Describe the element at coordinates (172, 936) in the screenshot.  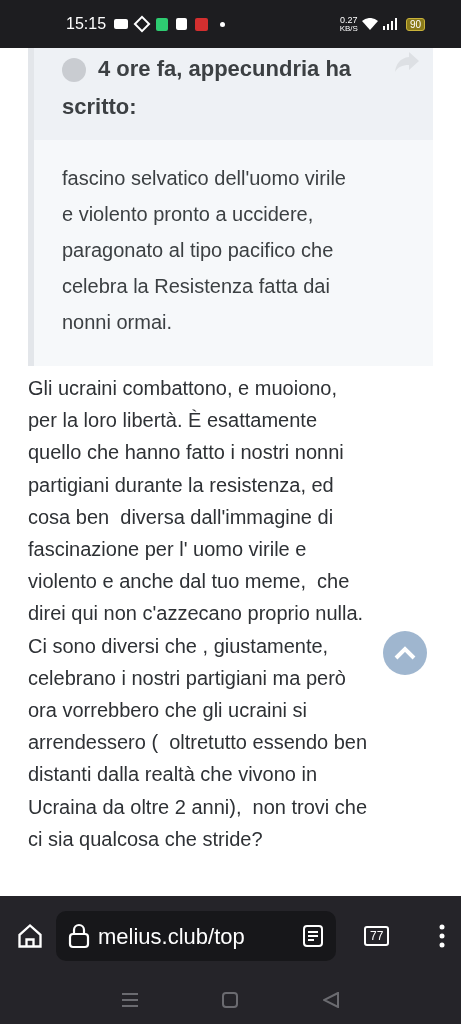
I see `url: melius.club/top` at that location.